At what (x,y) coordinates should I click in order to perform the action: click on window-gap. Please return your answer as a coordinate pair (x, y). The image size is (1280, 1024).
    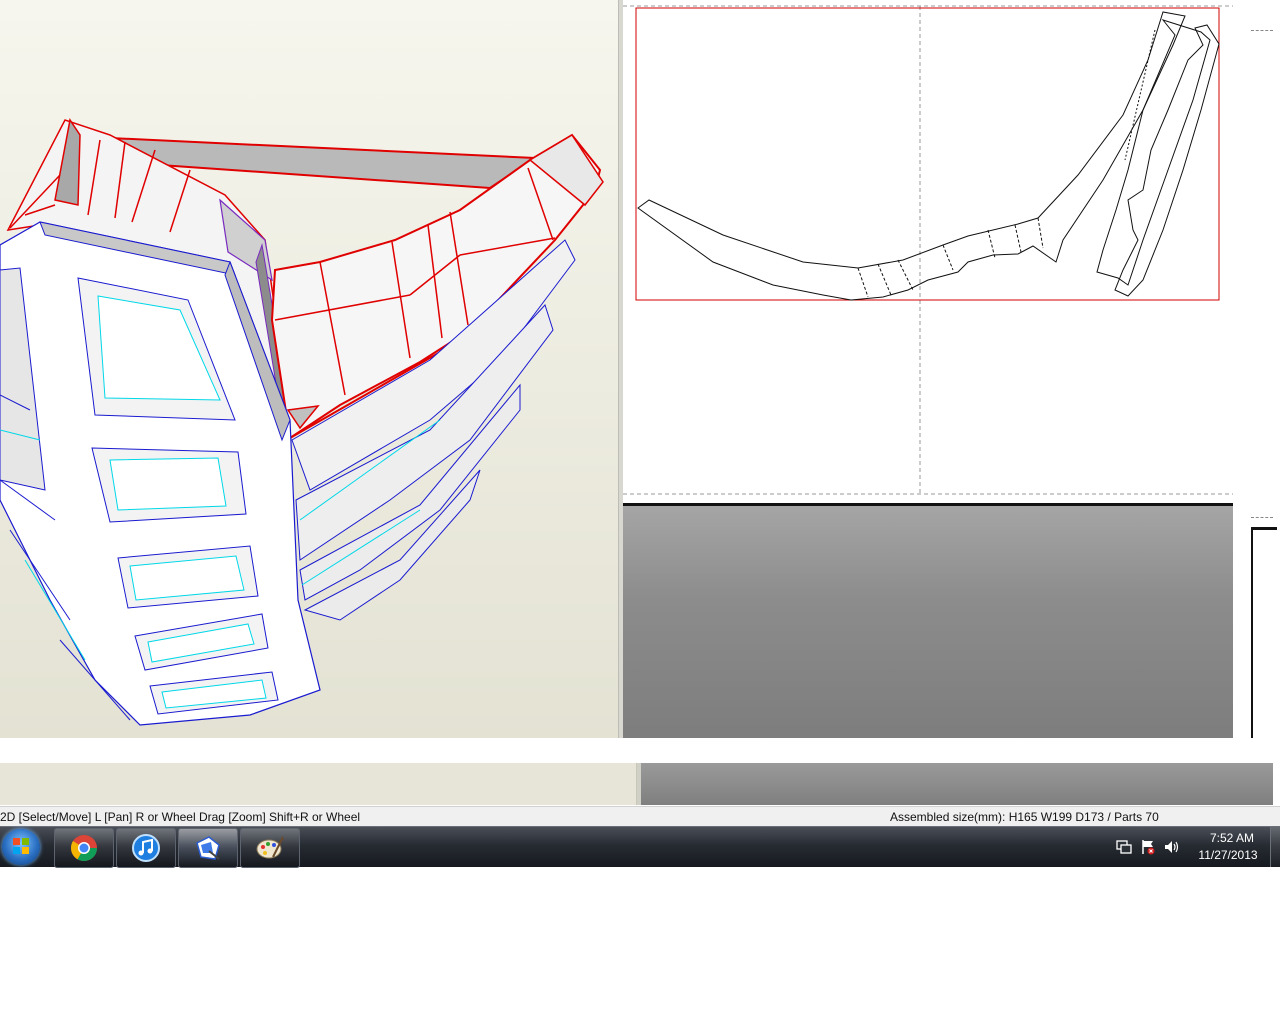
    Looking at the image, I should click on (640, 750).